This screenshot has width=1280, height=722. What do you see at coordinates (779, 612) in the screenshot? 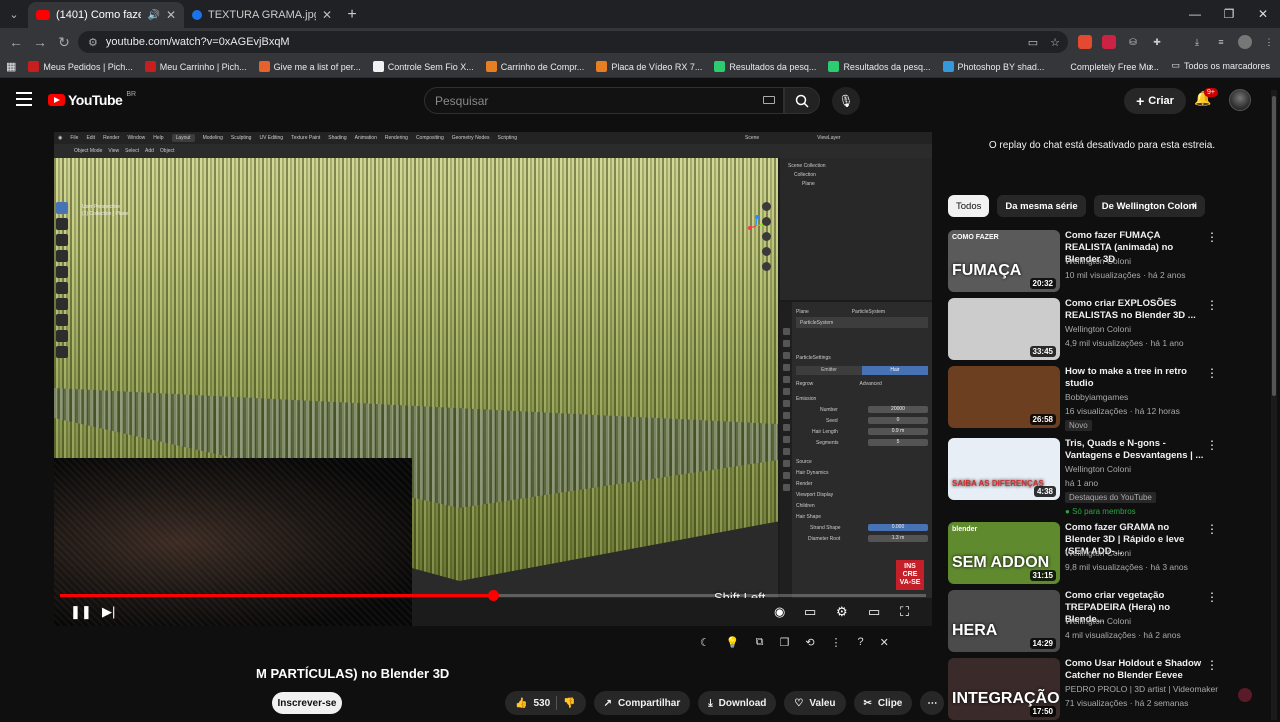
I see `autoplay-toggle-icon: ◉` at bounding box center [779, 612].